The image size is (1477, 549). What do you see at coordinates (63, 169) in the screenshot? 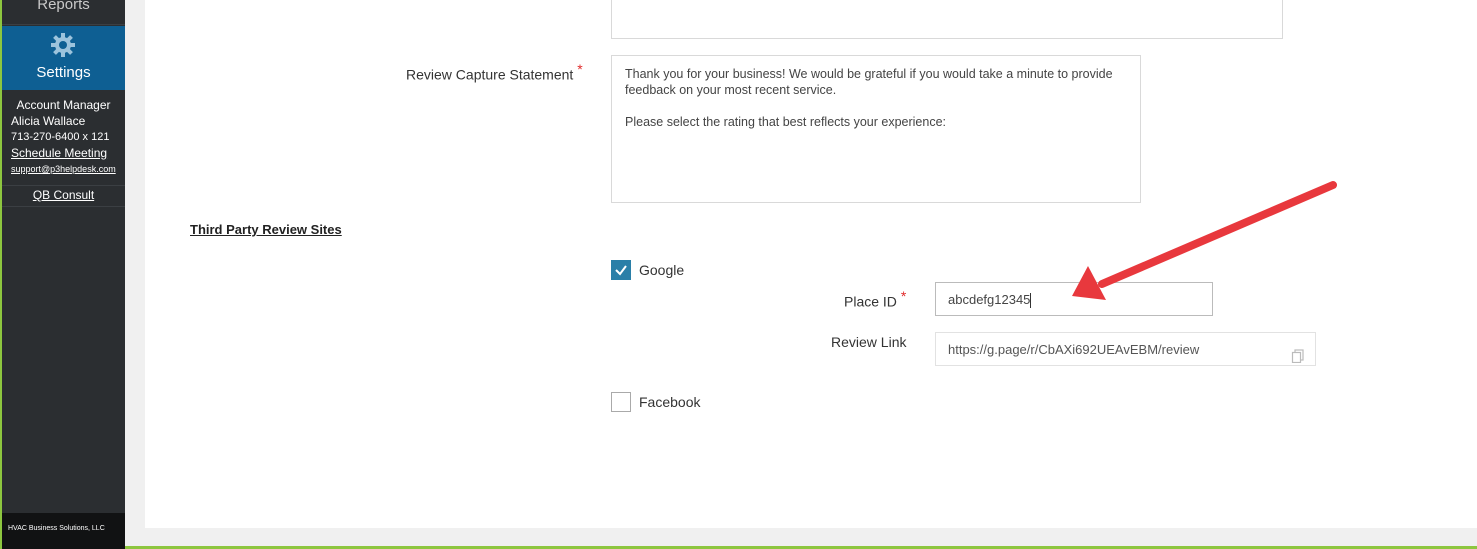
I see `support-email-link: support@p3helpdesk.com` at bounding box center [63, 169].